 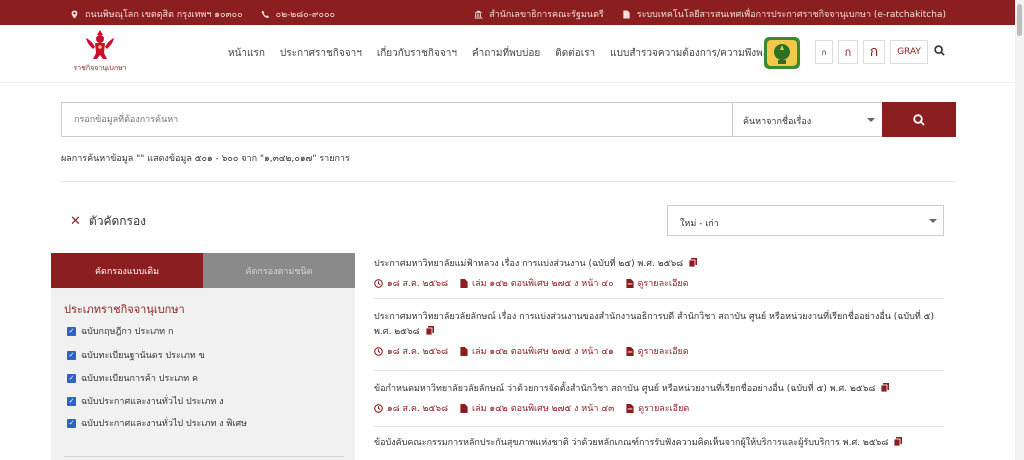 What do you see at coordinates (417, 53) in the screenshot?
I see `nav-about: เกี่ยวกับราชกิจจาฯ` at bounding box center [417, 53].